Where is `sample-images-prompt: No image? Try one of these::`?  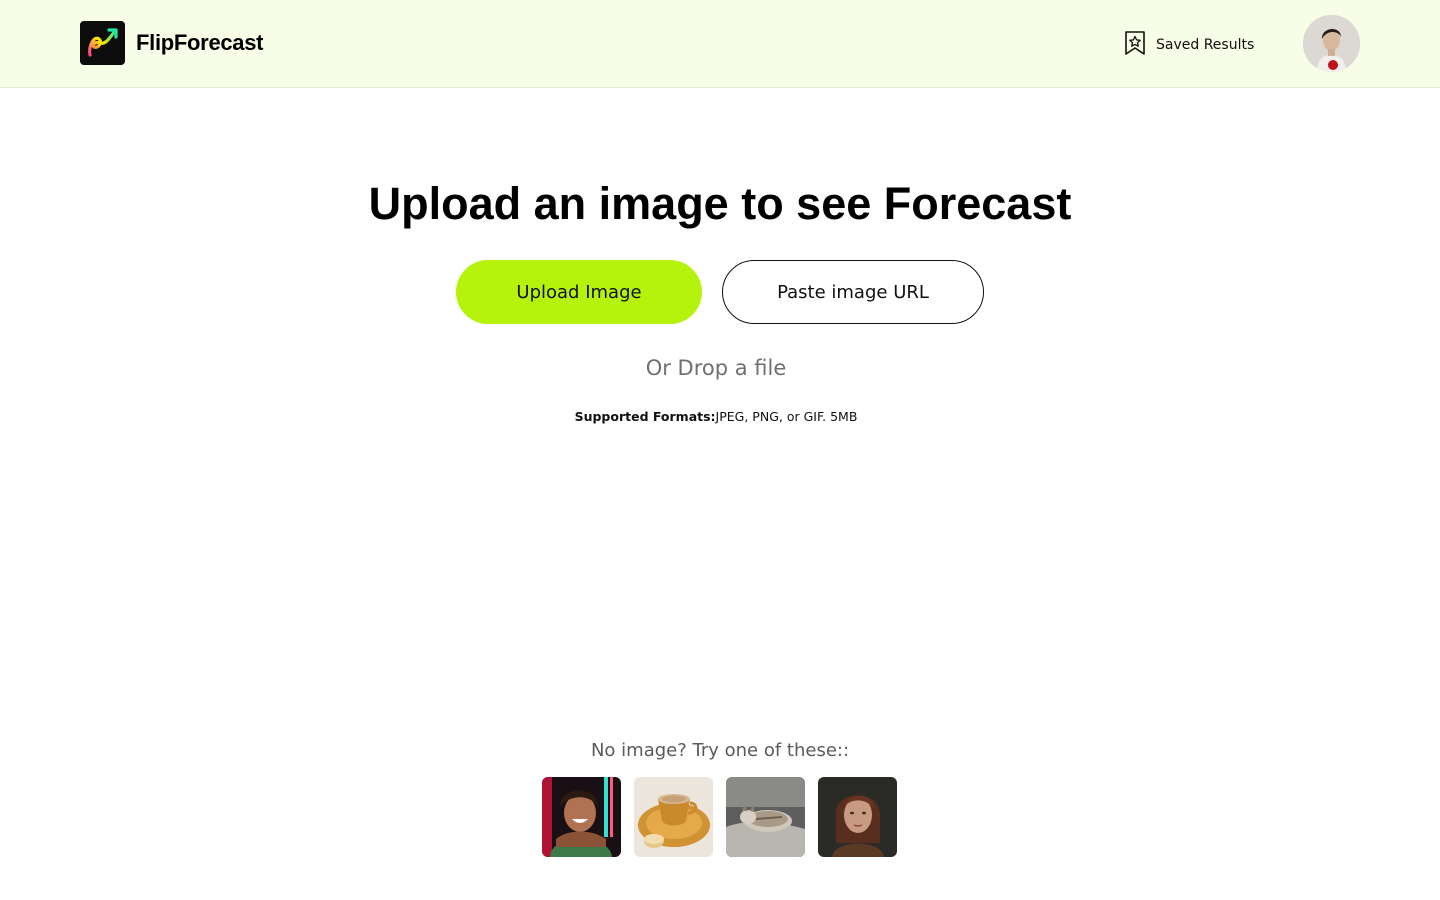 sample-images-prompt: No image? Try one of these:: is located at coordinates (720, 750).